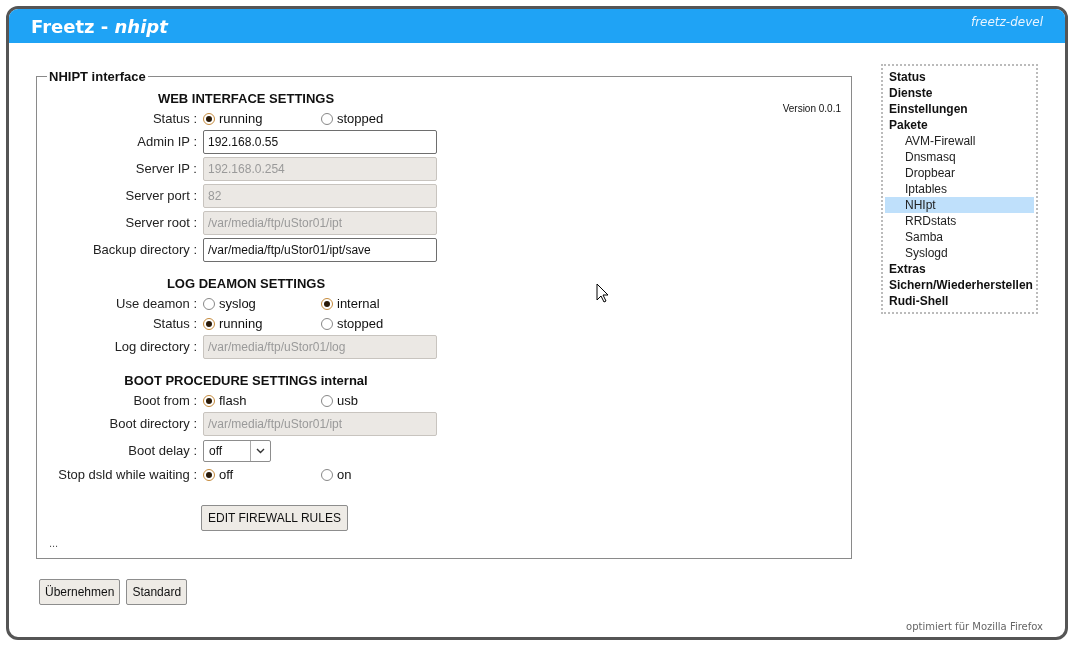 This screenshot has height=646, width=1076. What do you see at coordinates (161, 223) in the screenshot?
I see `field-label: Server root :` at bounding box center [161, 223].